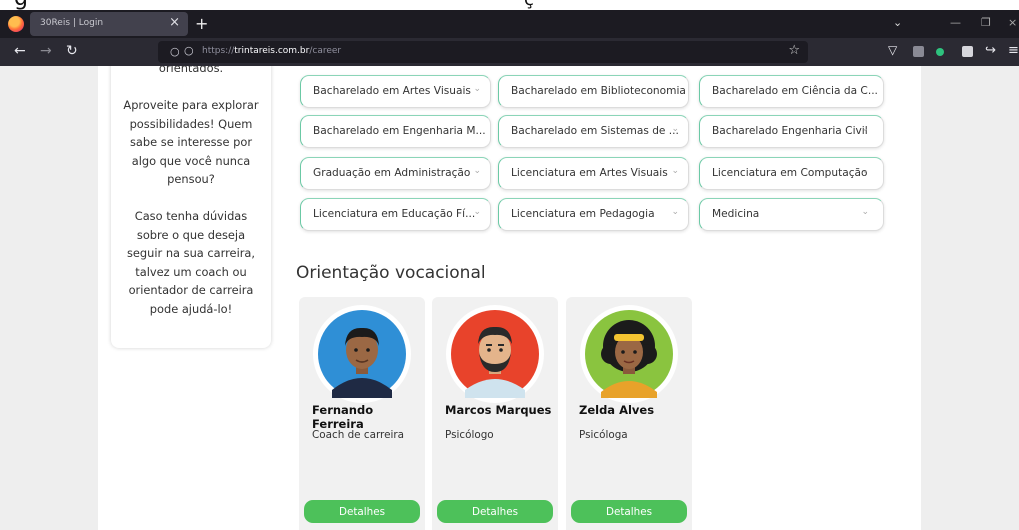  I want to click on course-select: Bacharelado em Sistemas de ... ⌄, so click(593, 131).